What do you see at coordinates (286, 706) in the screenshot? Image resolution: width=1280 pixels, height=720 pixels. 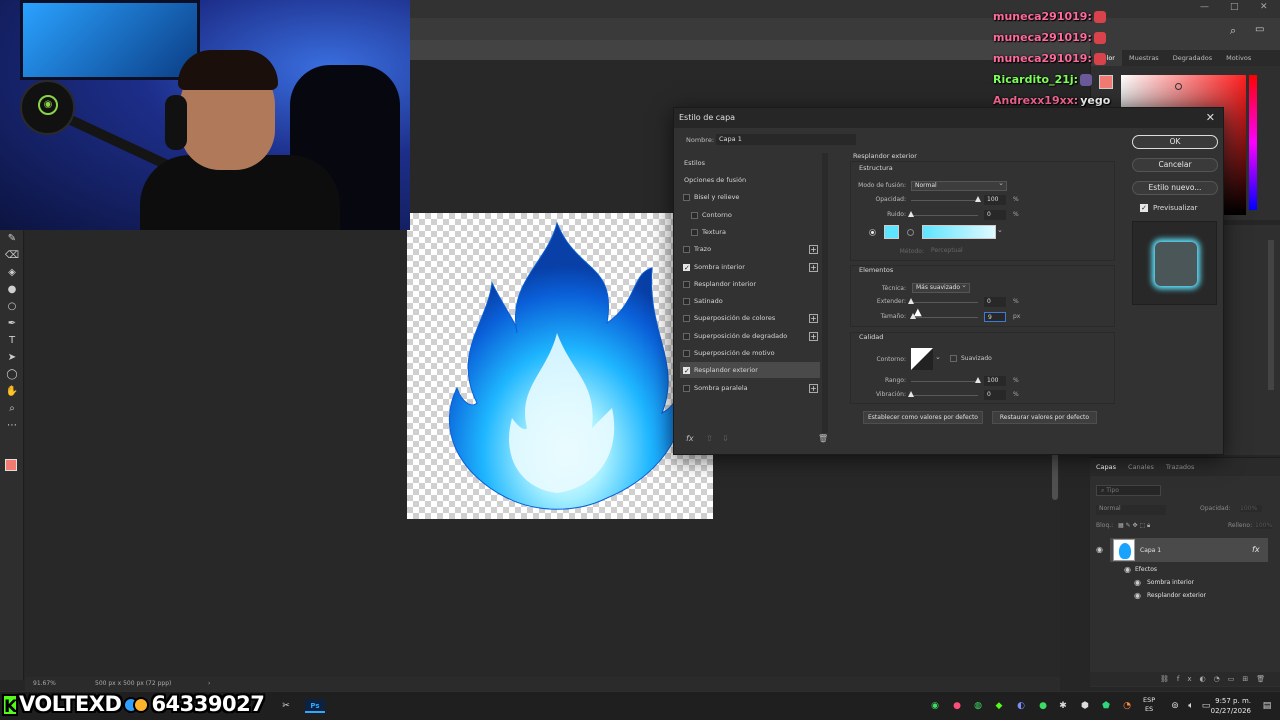 I see `capcut-icon: ✂` at bounding box center [286, 706].